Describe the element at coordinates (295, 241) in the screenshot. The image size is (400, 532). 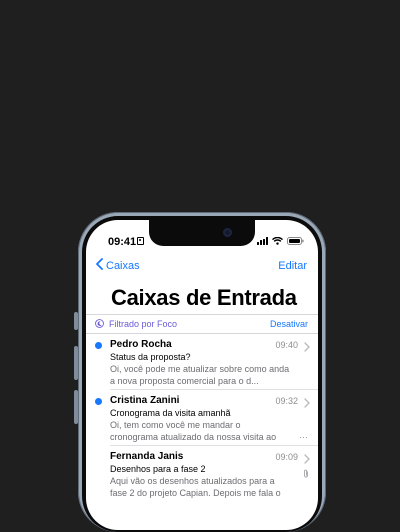
I see `battery-icon` at that location.